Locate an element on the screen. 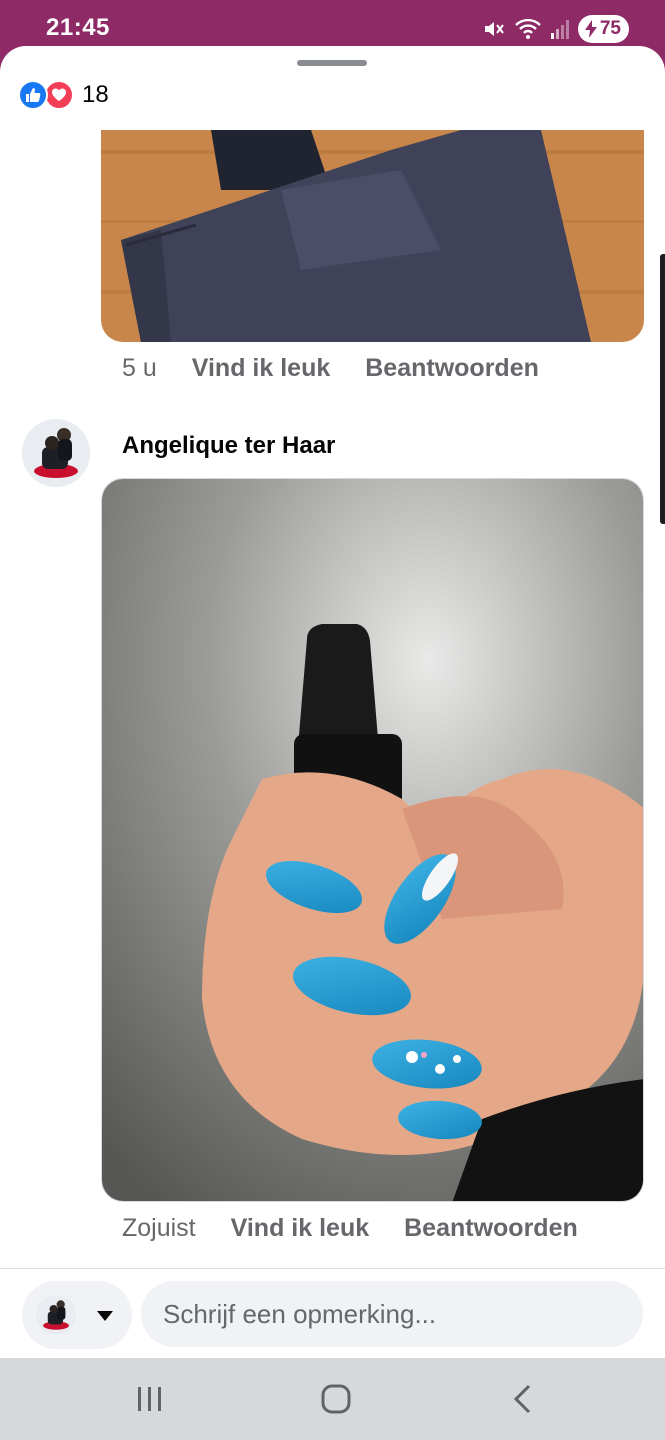 The image size is (665, 1440). comment-image-pouch is located at coordinates (372, 236).